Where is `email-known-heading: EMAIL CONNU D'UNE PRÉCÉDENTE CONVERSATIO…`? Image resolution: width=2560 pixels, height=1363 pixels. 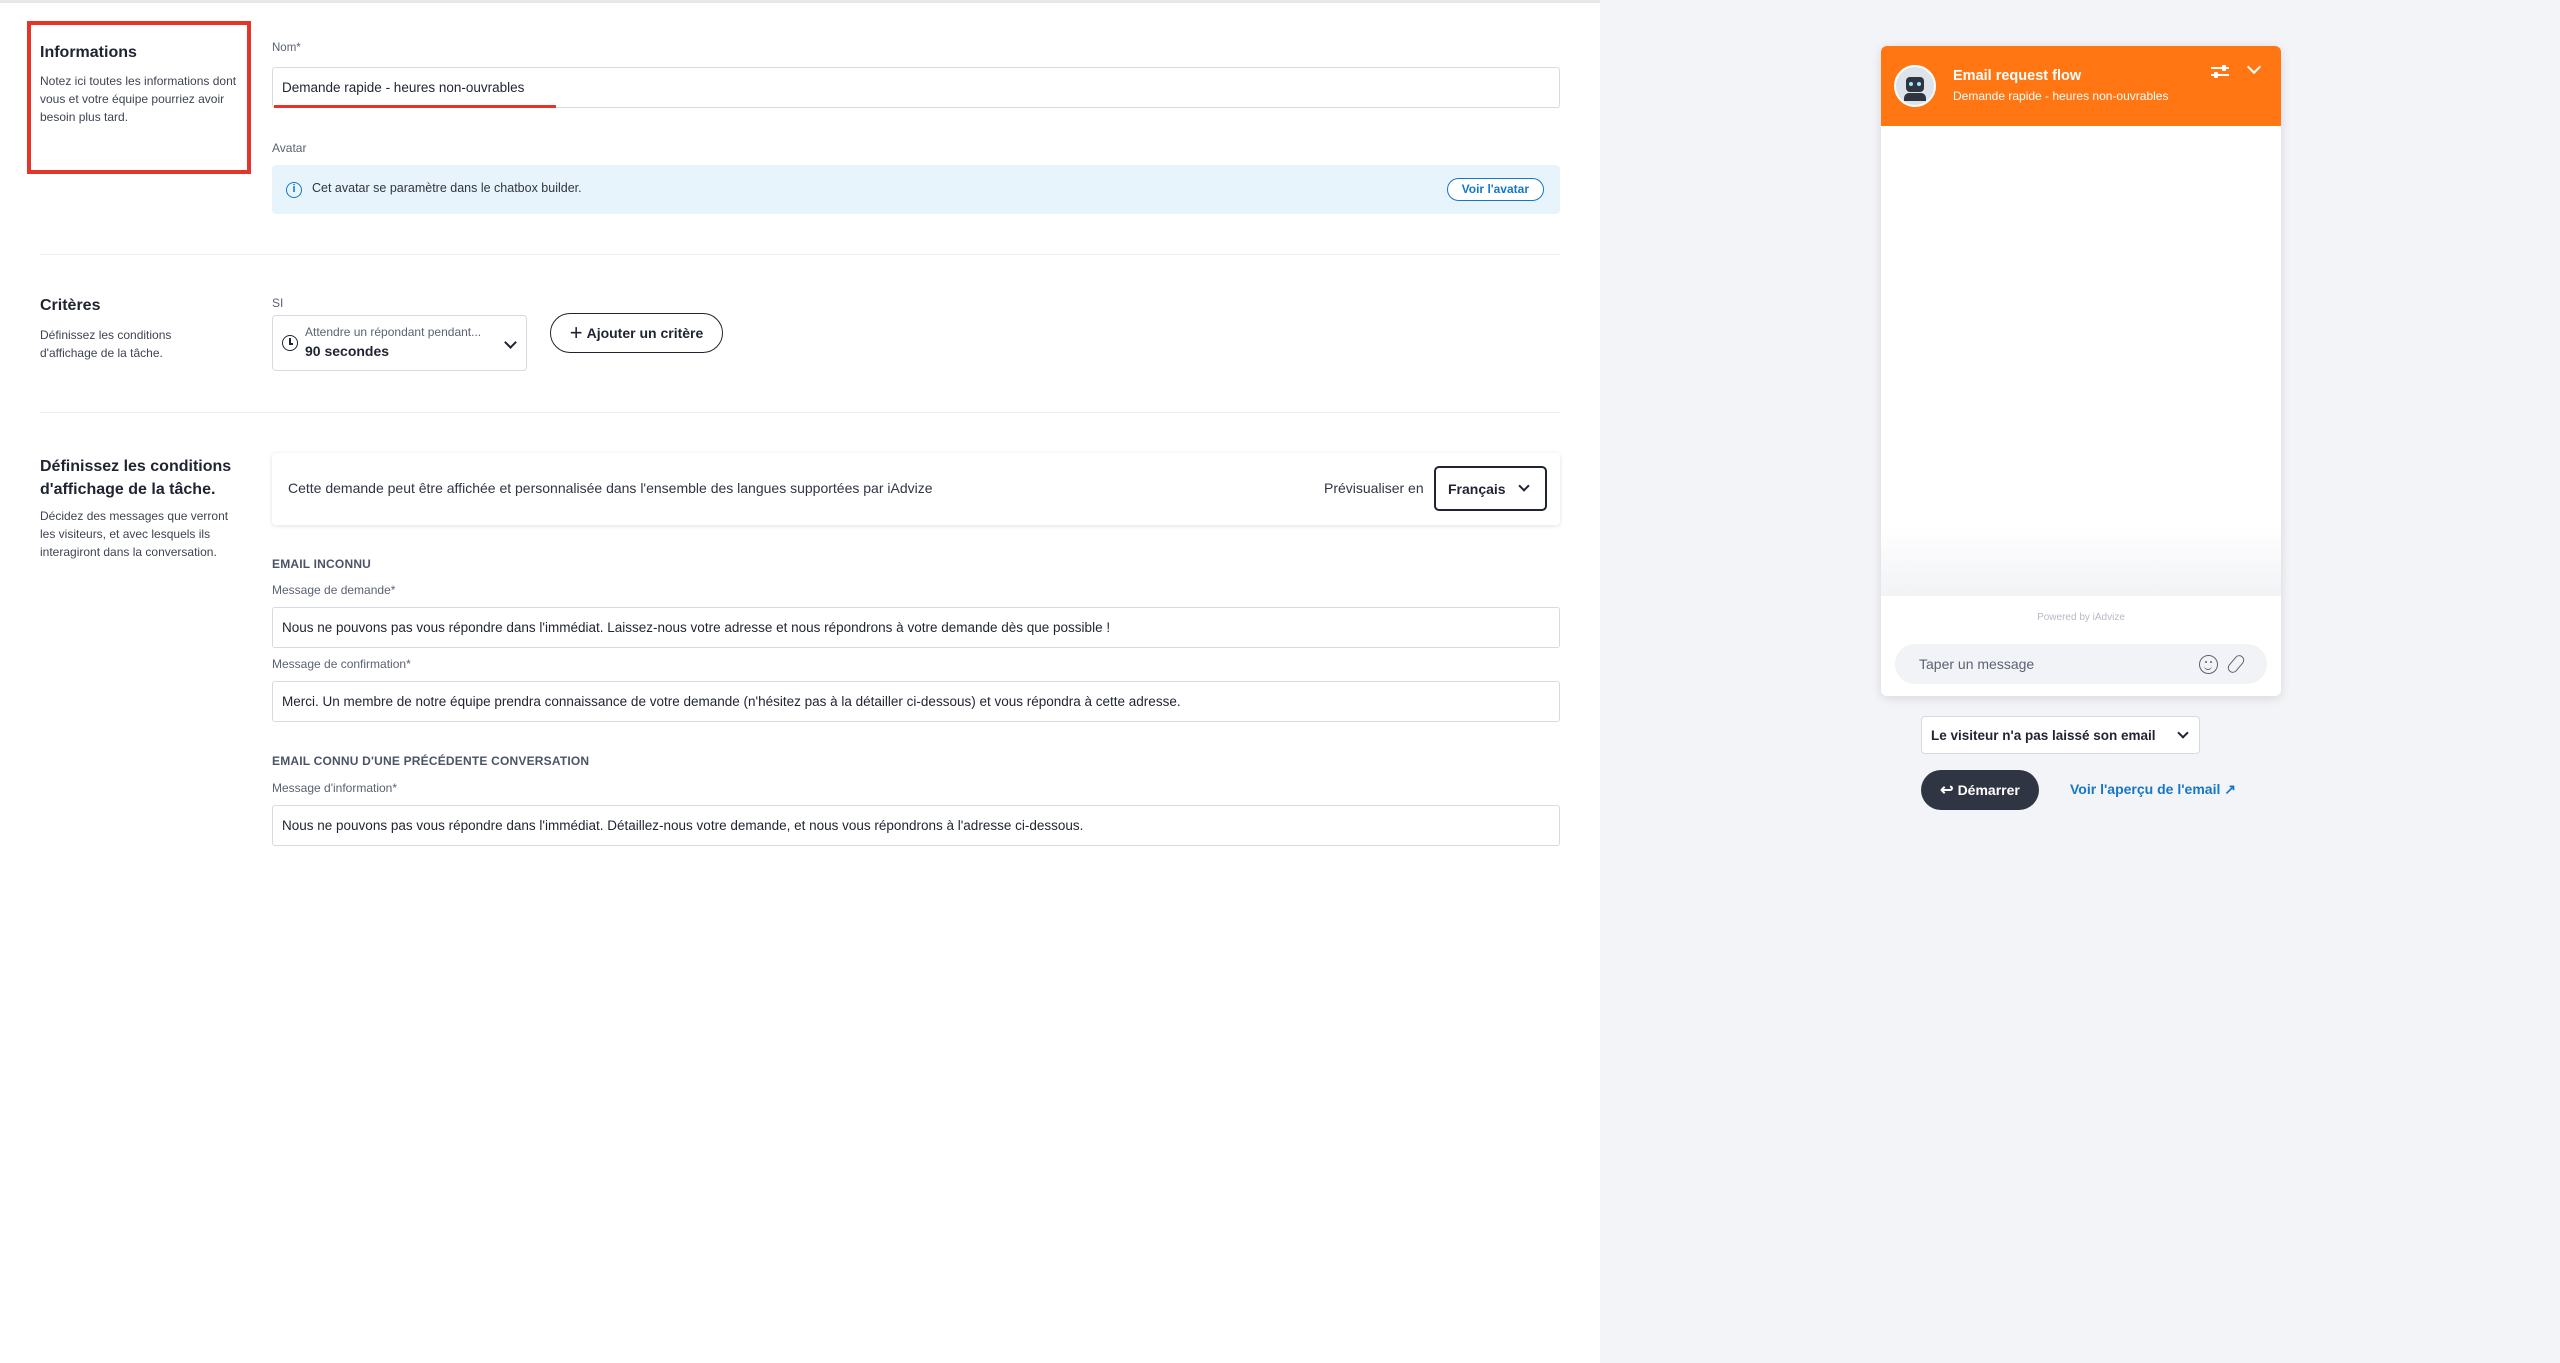 email-known-heading: EMAIL CONNU D'UNE PRÉCÉDENTE CONVERSATIO… is located at coordinates (431, 761).